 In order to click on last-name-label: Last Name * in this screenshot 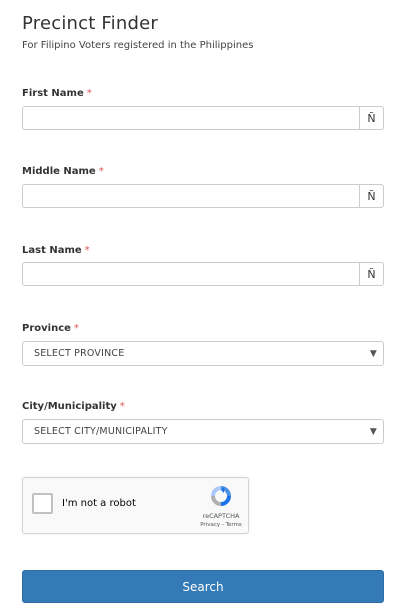, I will do `click(56, 250)`.